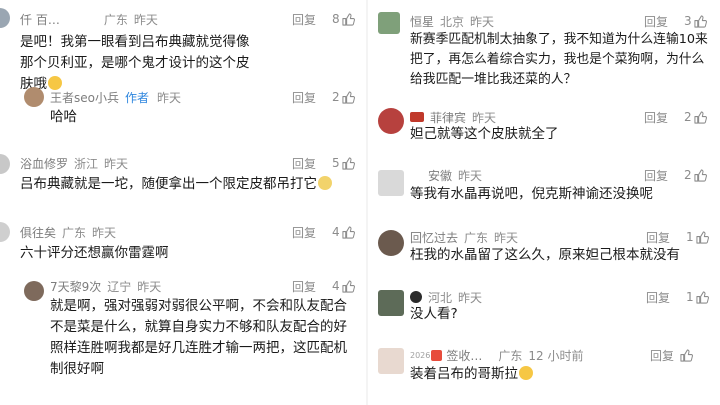 The width and height of the screenshot is (720, 405). I want to click on comment-item: 菲律宾 昨天 回复 2 妲己就等这个皮肤就全了, so click(544, 130).